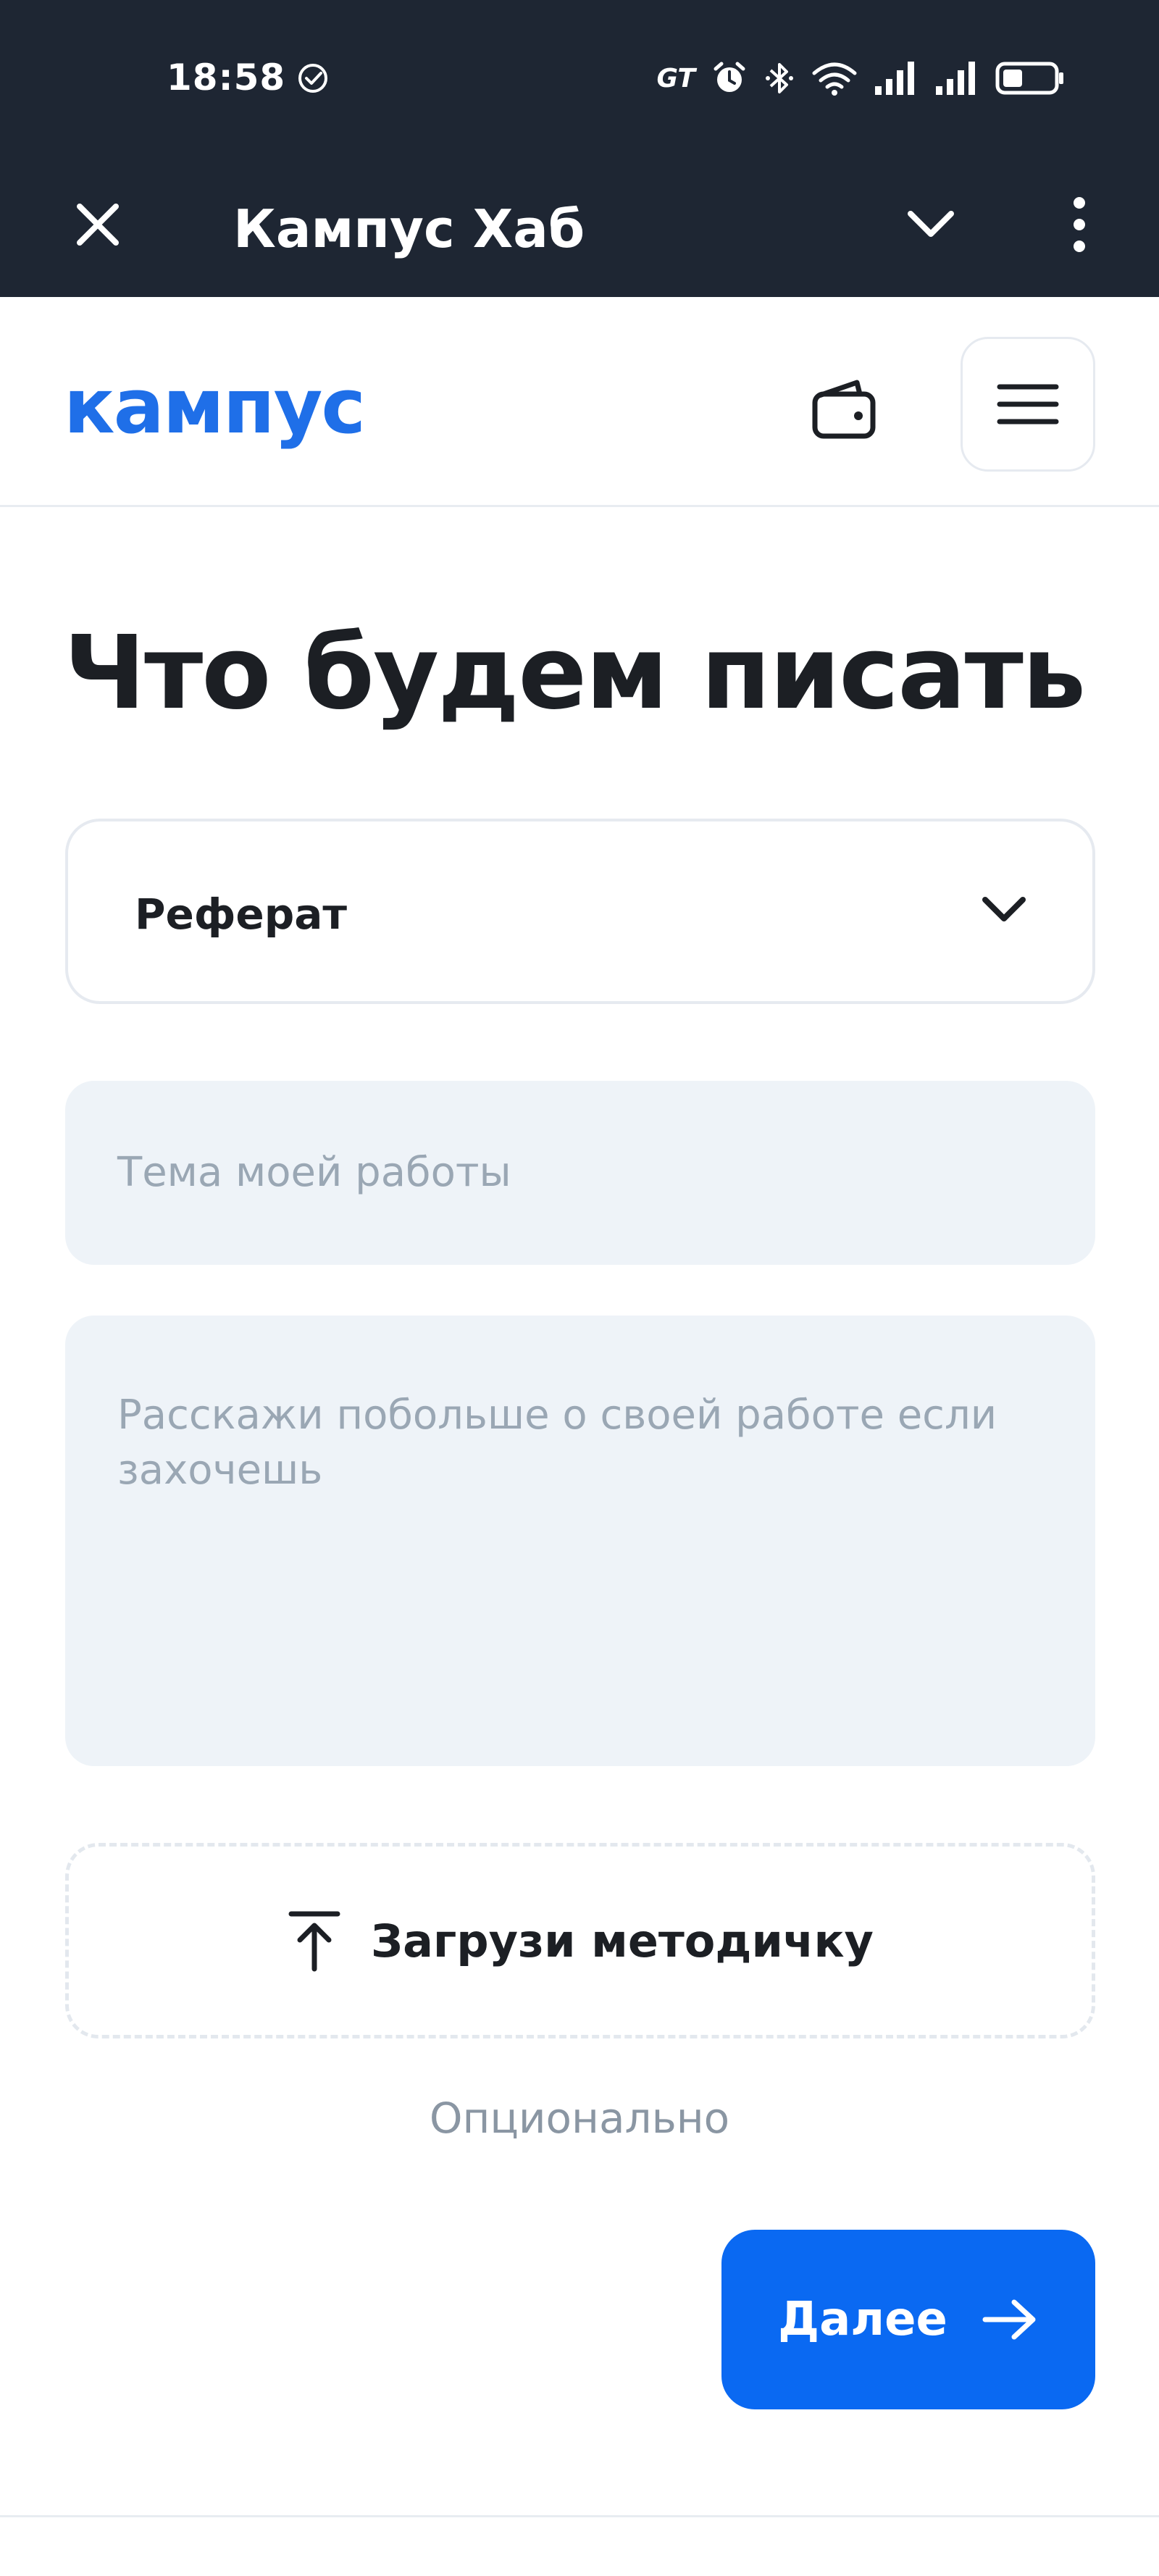 The image size is (1159, 2576). Describe the element at coordinates (1029, 78) in the screenshot. I see `battery-icon` at that location.